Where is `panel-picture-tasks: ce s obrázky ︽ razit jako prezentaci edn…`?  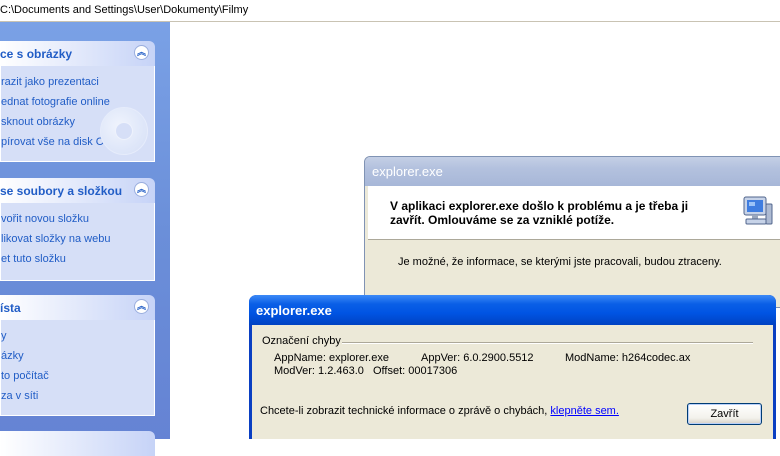
panel-picture-tasks: ce s obrázky ︽ razit jako prezentaci edn… is located at coordinates (77, 101).